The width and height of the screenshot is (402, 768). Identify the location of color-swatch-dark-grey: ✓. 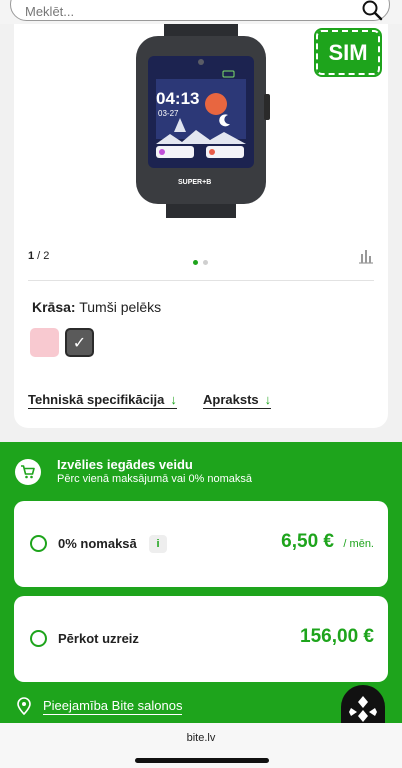
(79, 342).